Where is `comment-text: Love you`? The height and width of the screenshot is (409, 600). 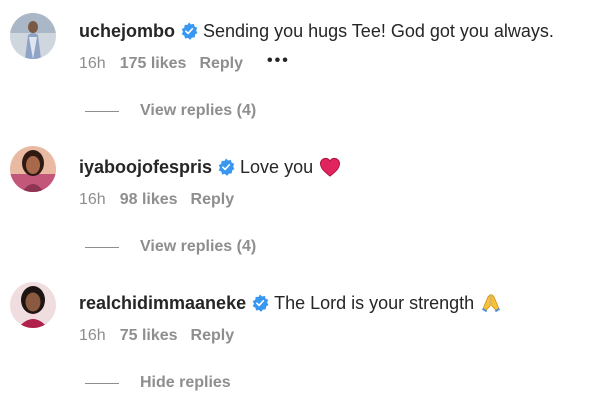
comment-text: Love you is located at coordinates (277, 167).